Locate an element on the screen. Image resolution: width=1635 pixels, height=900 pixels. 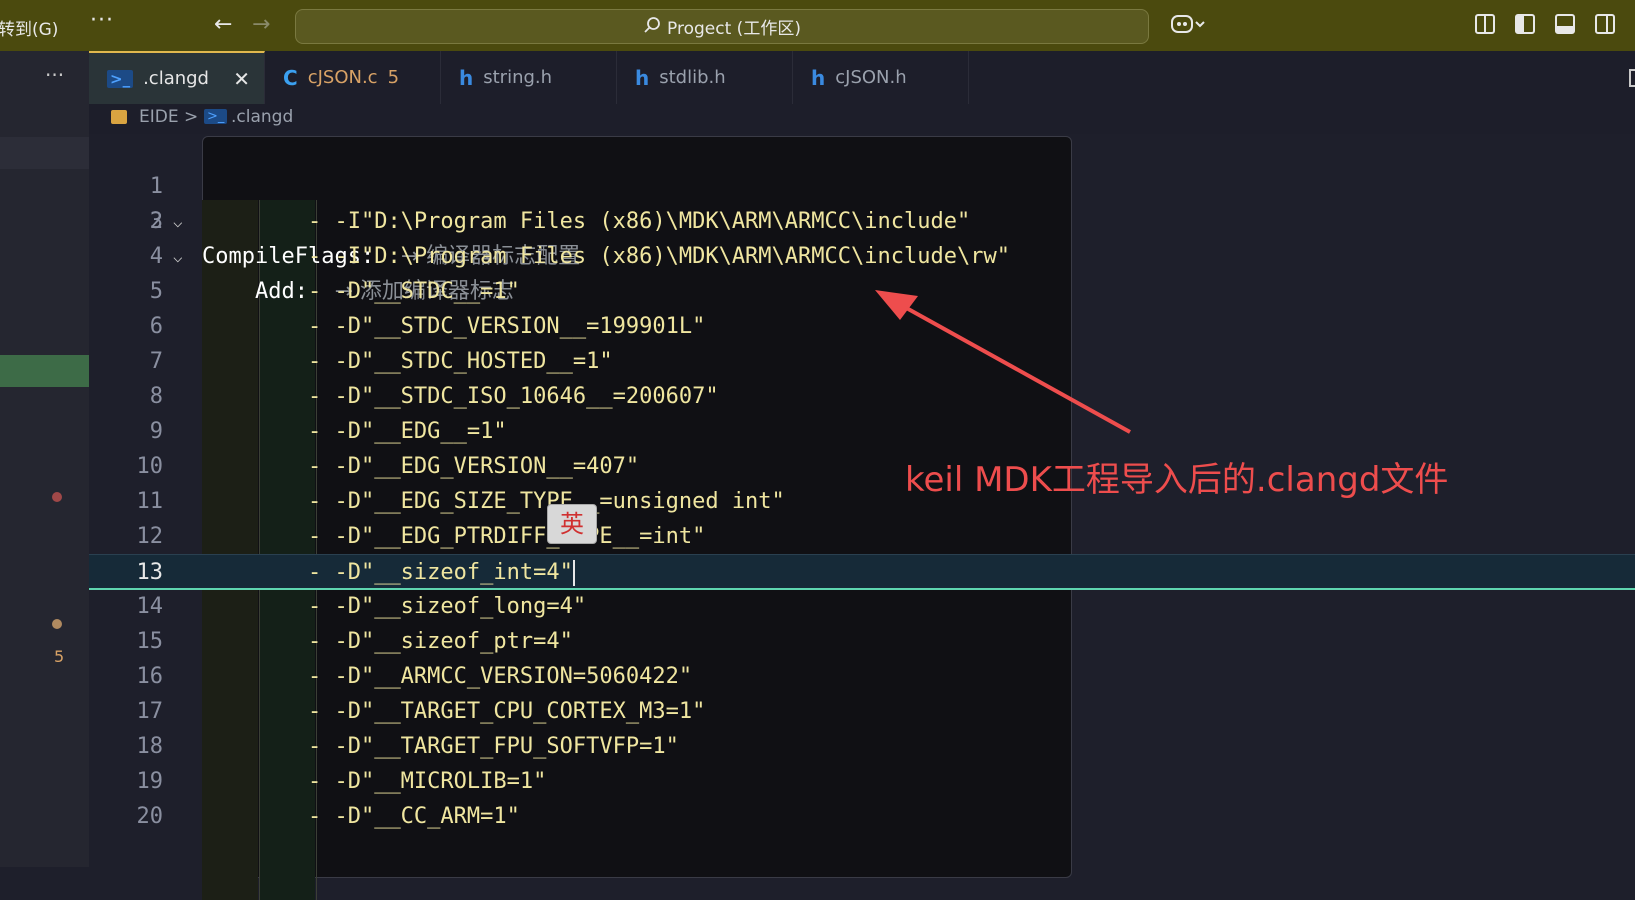
annotation-arrow is located at coordinates (1003, 362).